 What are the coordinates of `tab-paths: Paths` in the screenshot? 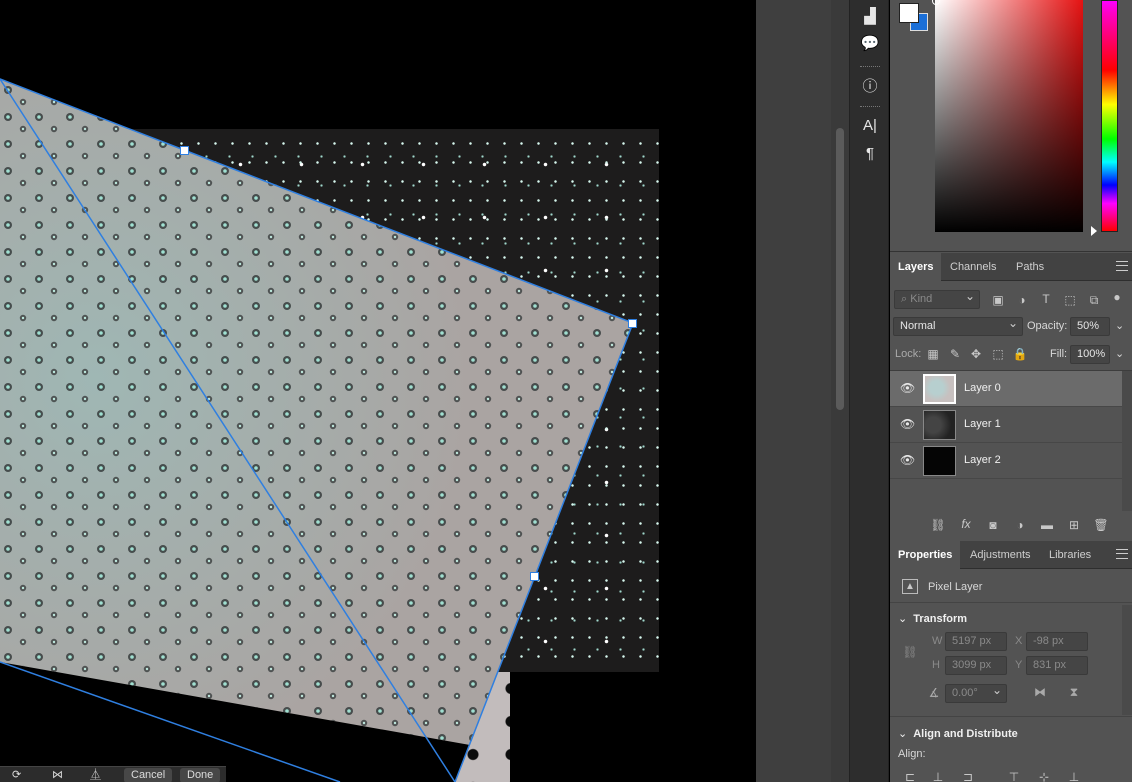 It's located at (1030, 267).